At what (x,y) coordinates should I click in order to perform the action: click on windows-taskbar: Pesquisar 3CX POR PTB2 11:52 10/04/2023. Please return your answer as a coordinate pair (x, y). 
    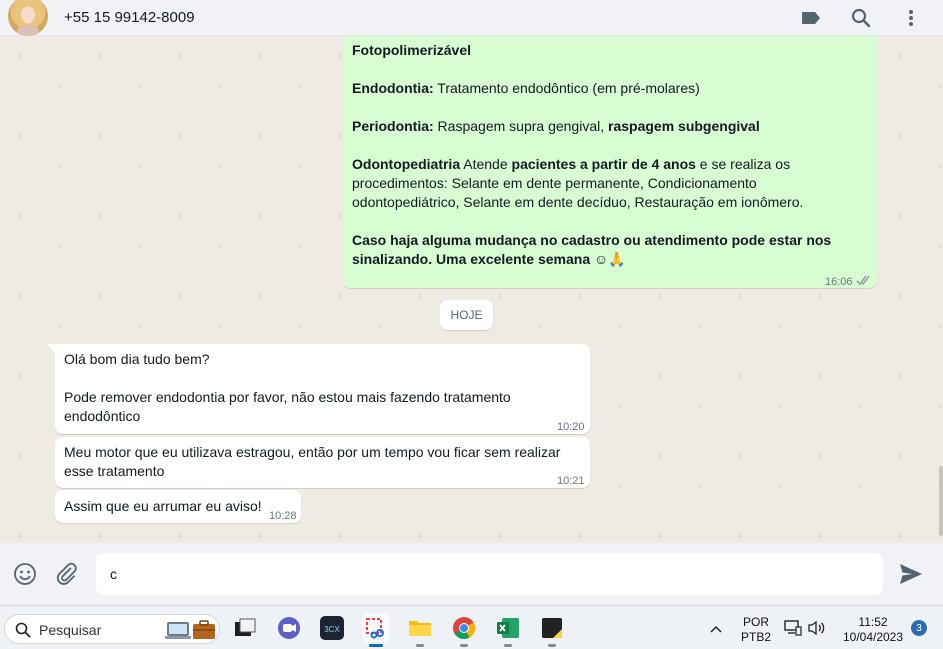
    Looking at the image, I should click on (471, 627).